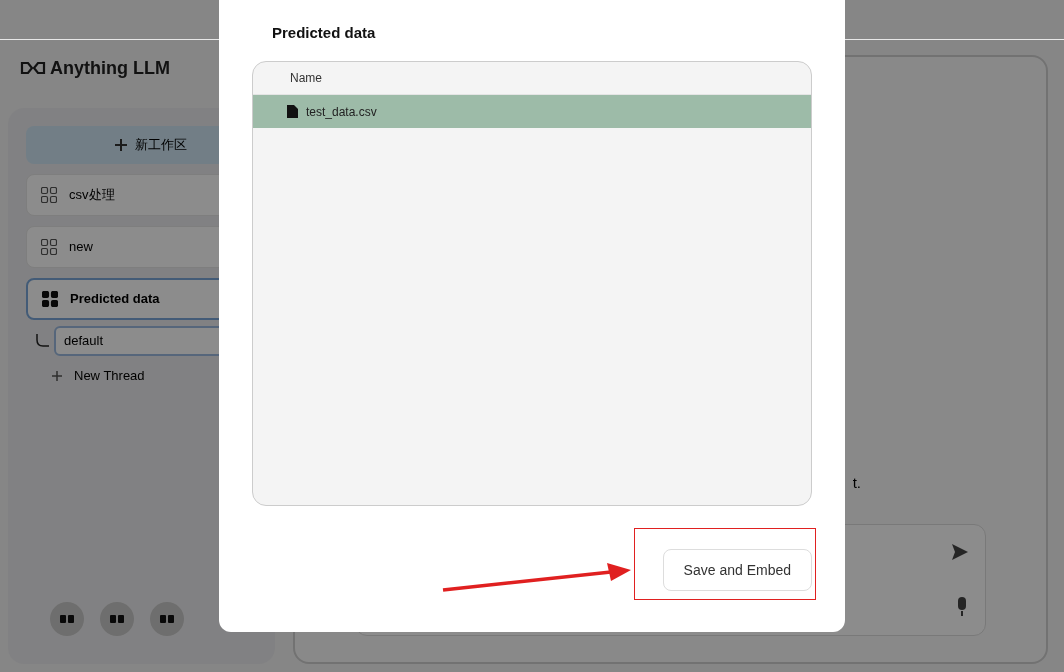 The image size is (1064, 672). I want to click on workspace-name: new, so click(81, 247).